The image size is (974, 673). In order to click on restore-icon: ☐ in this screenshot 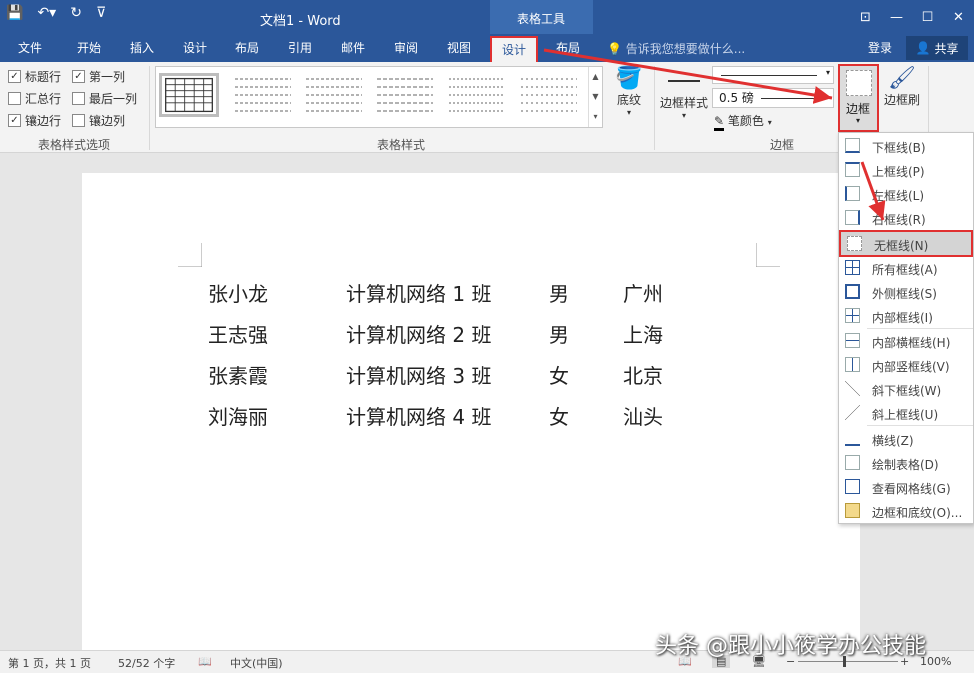, I will do `click(927, 17)`.